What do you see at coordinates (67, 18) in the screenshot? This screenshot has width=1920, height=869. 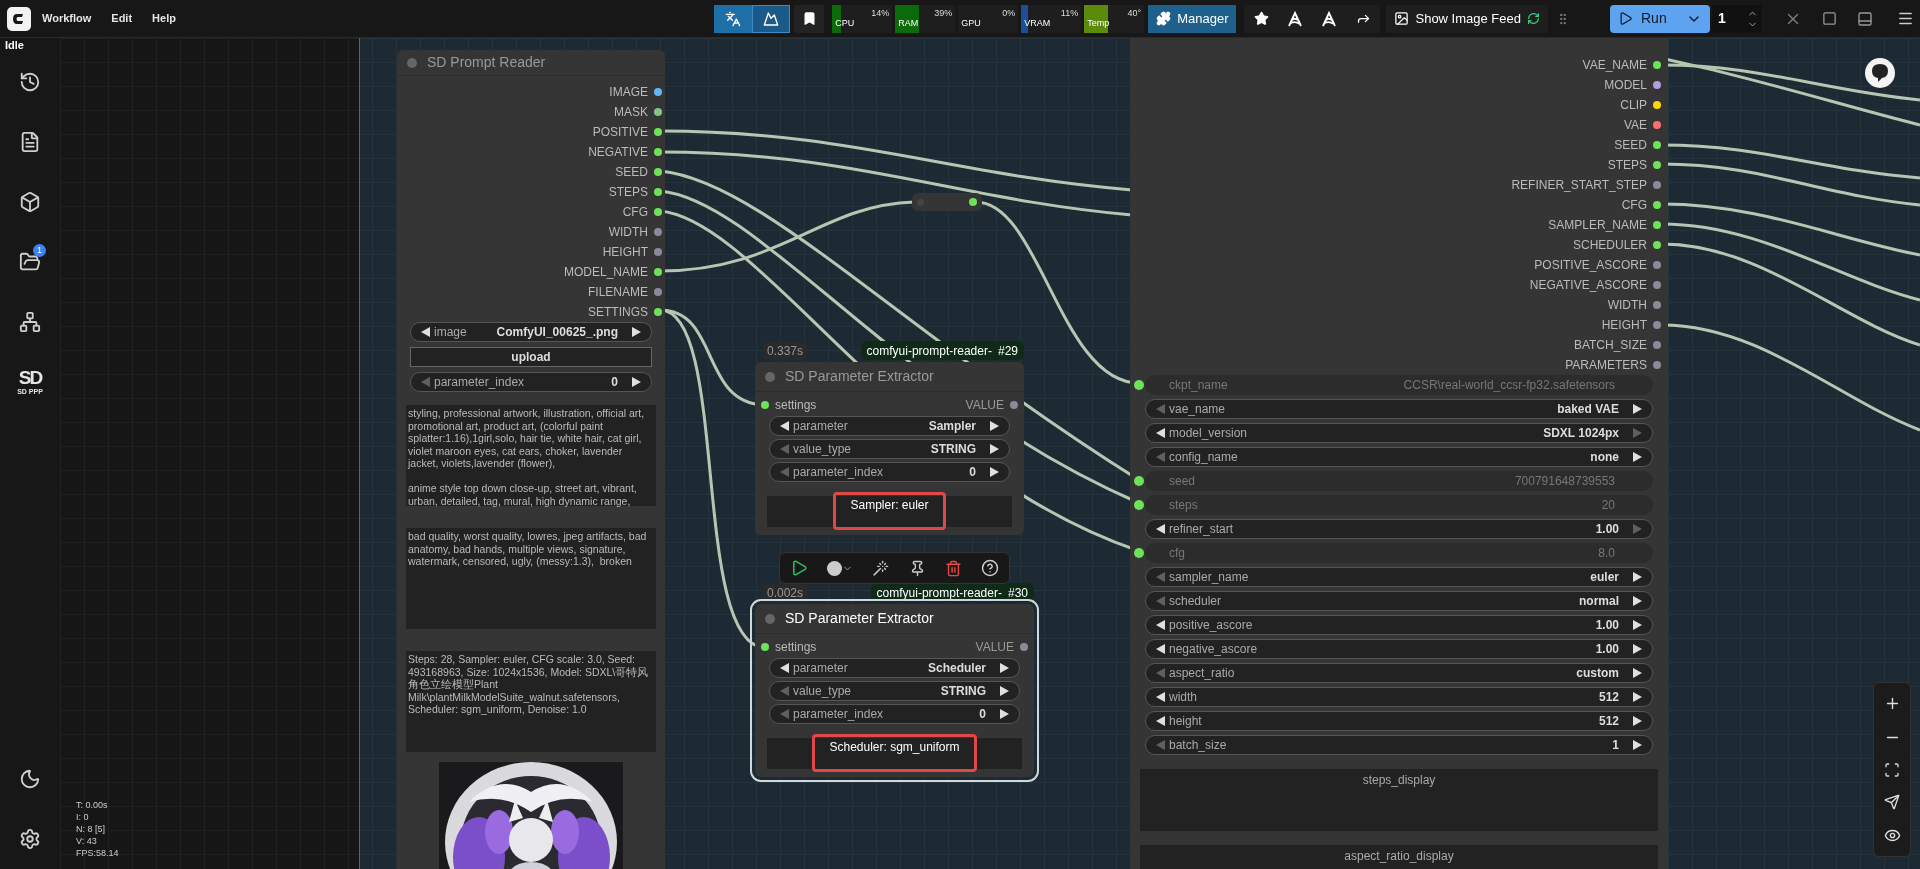 I see `menu-item: Workflow` at bounding box center [67, 18].